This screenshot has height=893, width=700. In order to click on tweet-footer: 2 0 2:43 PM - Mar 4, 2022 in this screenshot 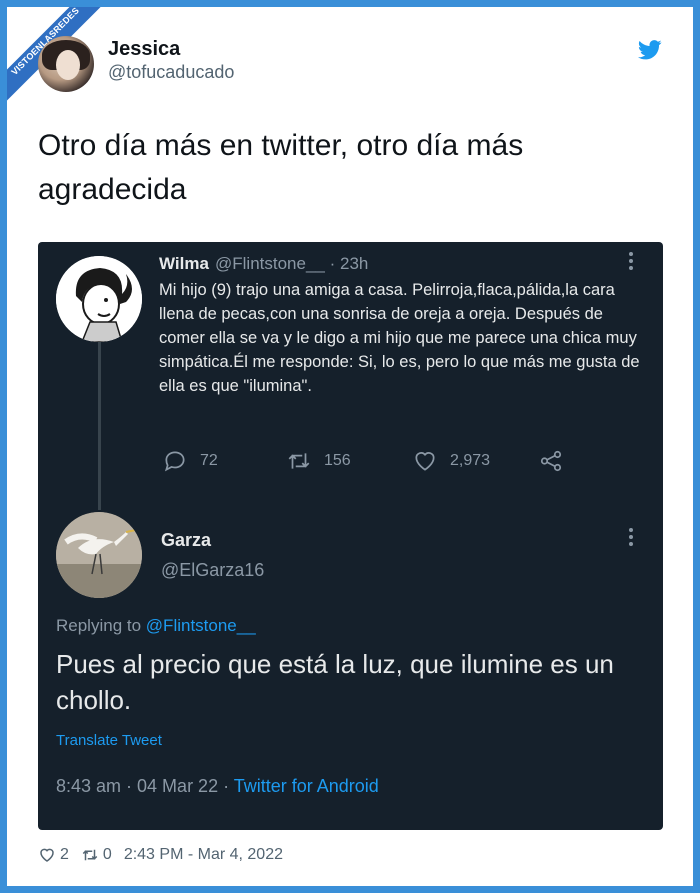, I will do `click(160, 855)`.